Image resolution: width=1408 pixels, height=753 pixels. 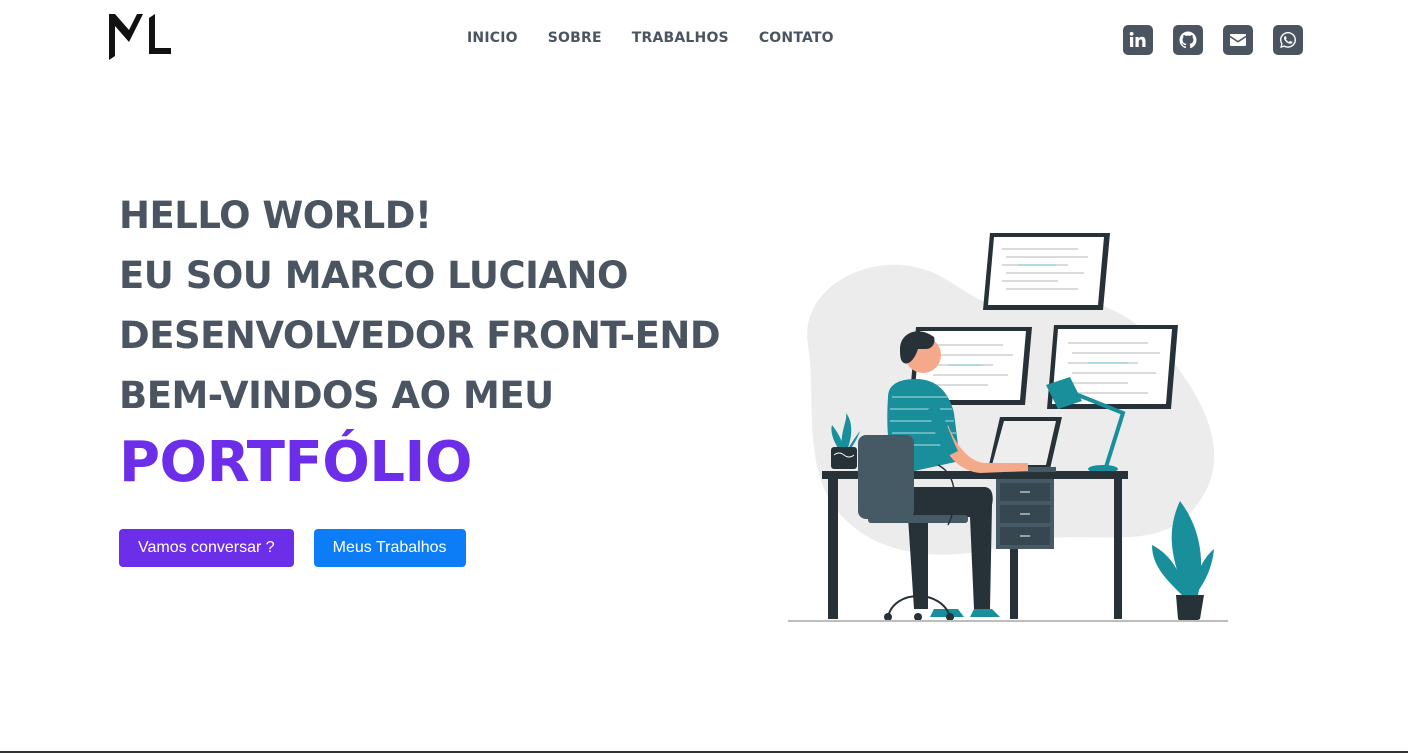 I want to click on github-icon, so click(x=1188, y=40).